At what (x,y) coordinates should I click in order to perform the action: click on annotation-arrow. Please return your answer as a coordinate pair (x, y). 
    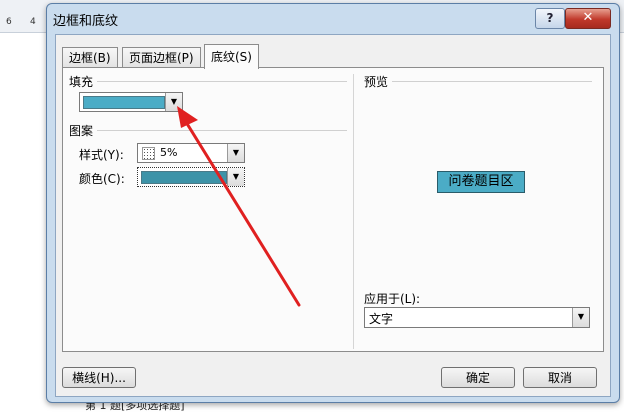
    Looking at the image, I should click on (239, 206).